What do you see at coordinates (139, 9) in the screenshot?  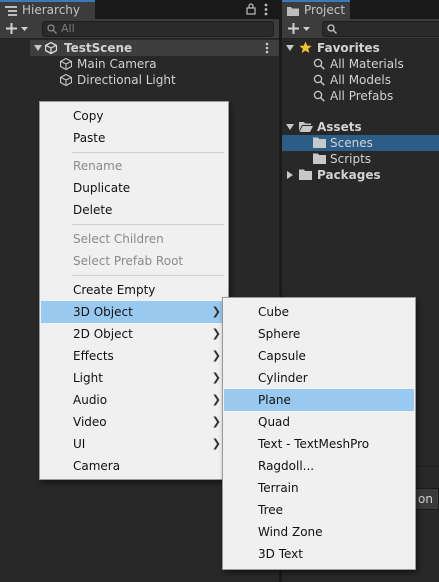 I see `hierarchy-tab-strip: Hierarchy` at bounding box center [139, 9].